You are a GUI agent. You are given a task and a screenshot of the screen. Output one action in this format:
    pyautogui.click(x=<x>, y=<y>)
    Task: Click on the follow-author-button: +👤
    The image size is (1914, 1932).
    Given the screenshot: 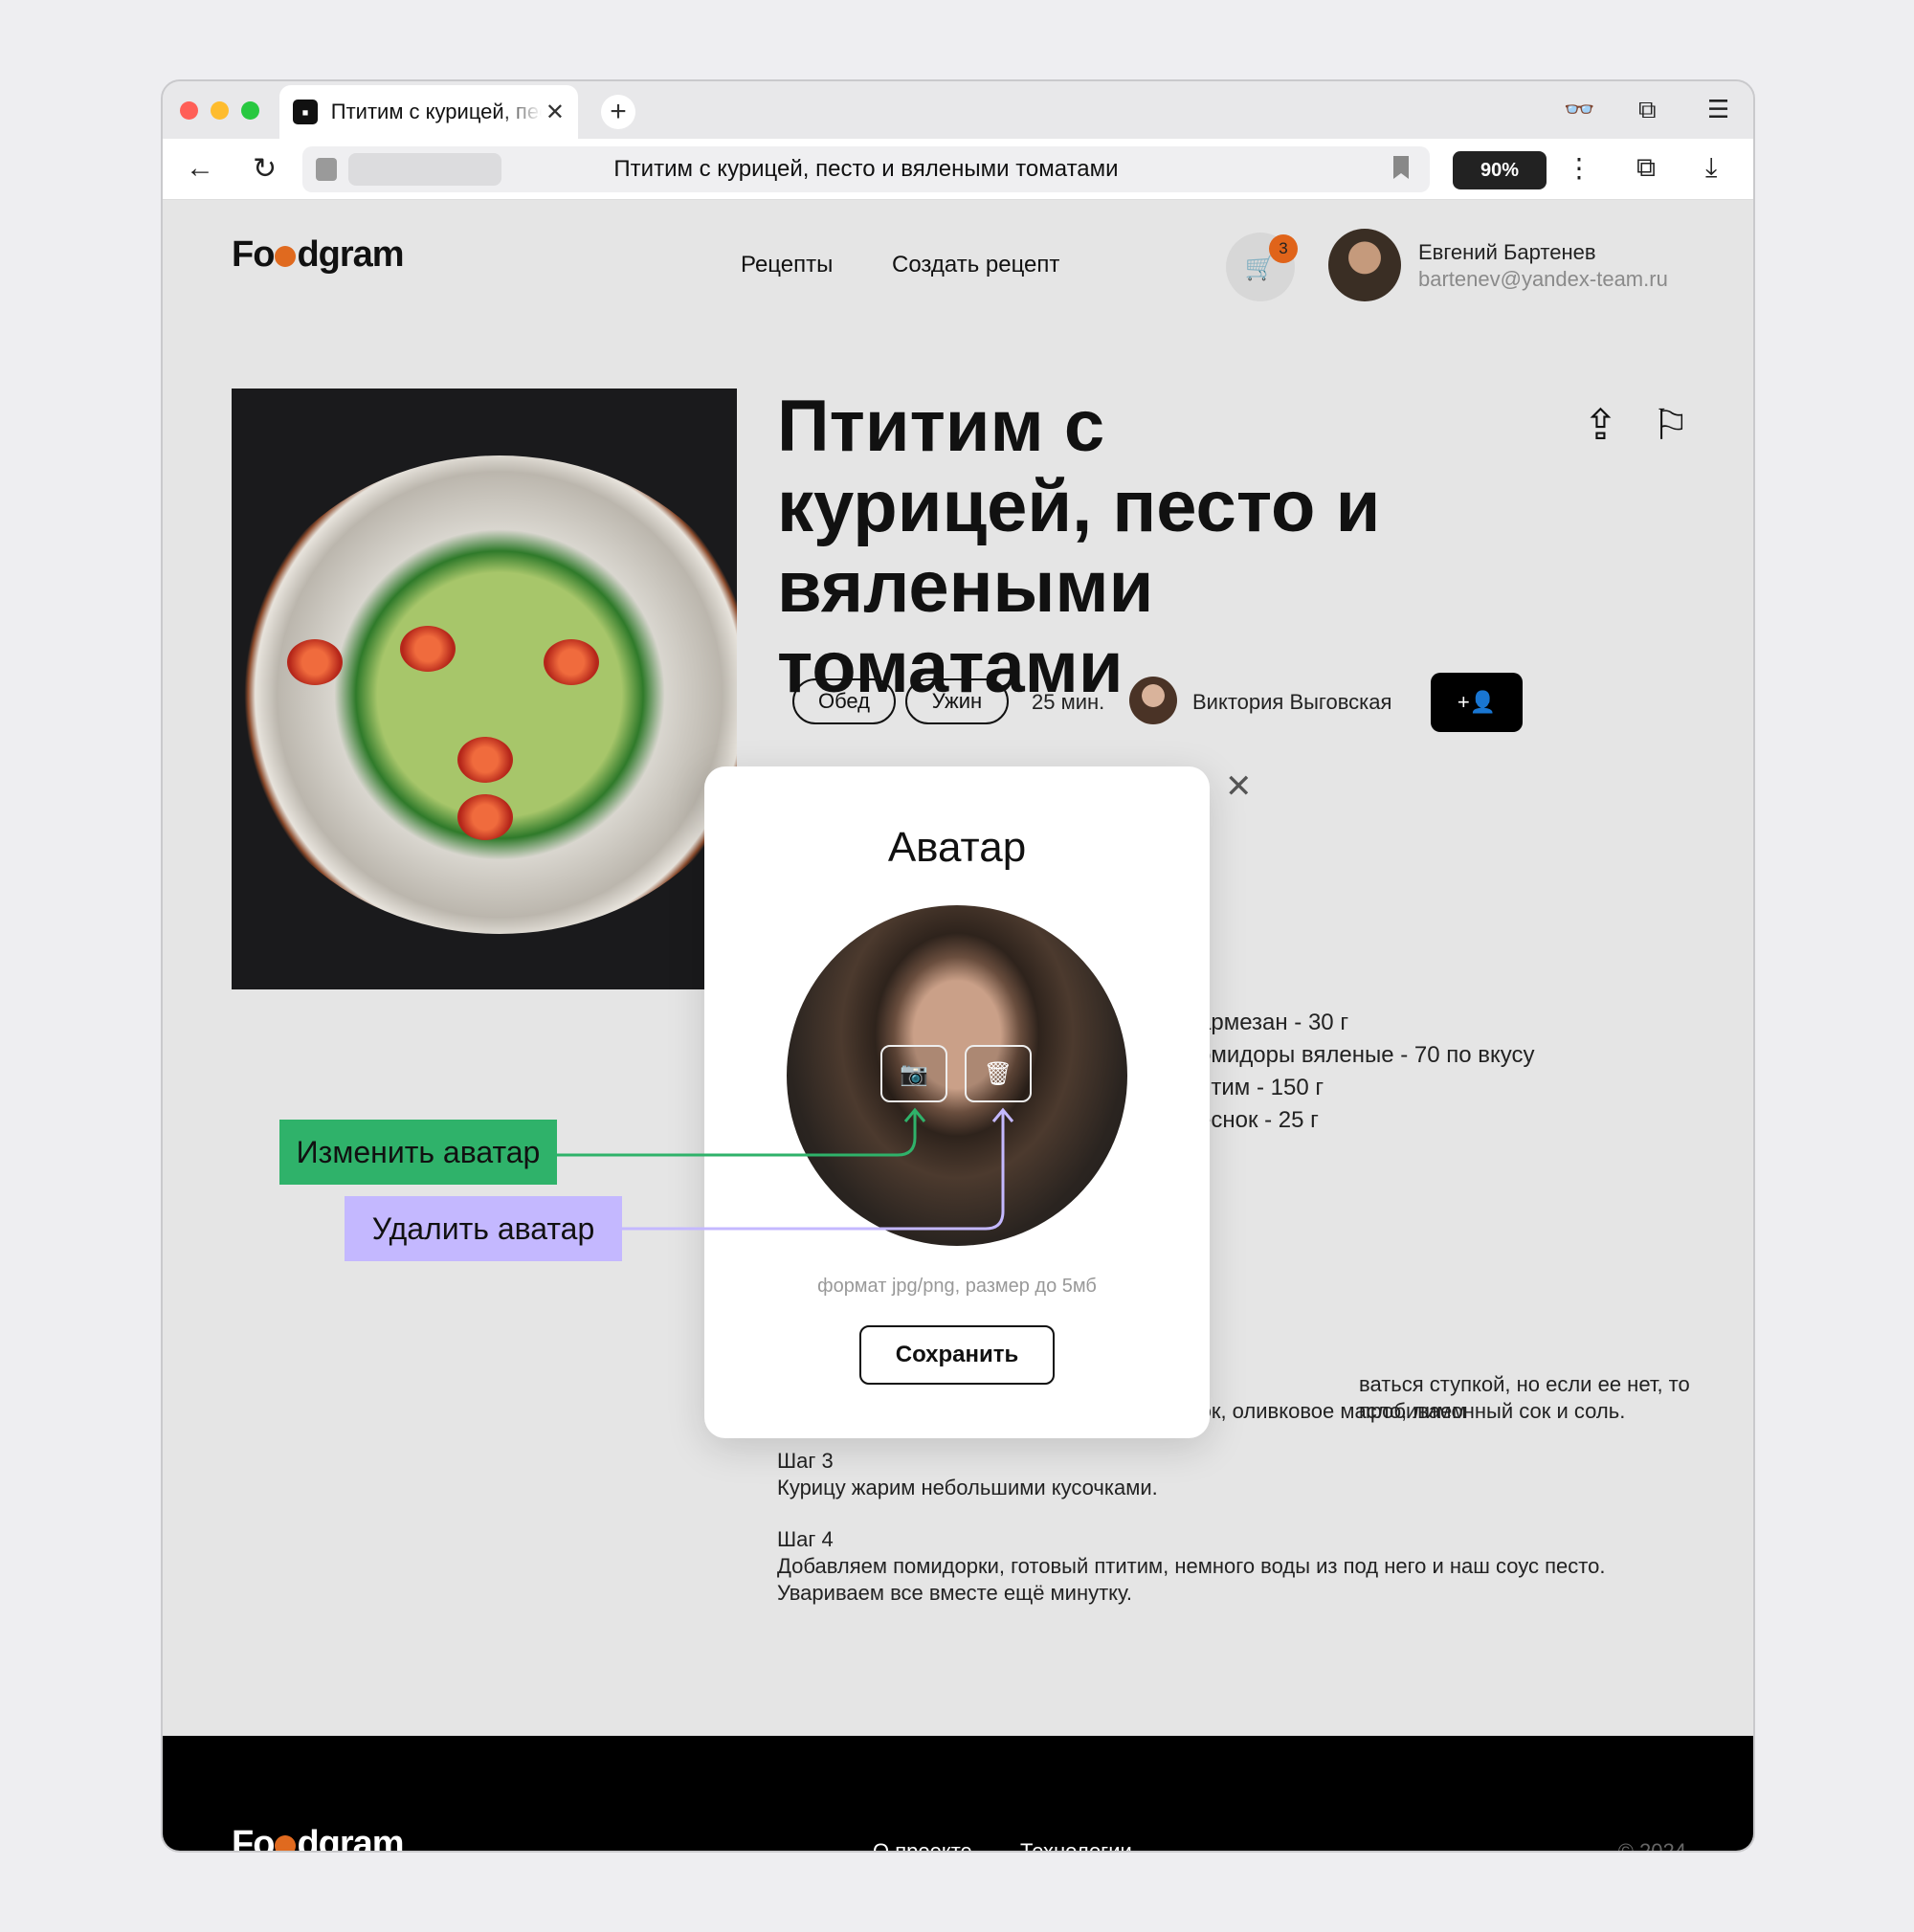 What is the action you would take?
    pyautogui.click(x=1477, y=702)
    